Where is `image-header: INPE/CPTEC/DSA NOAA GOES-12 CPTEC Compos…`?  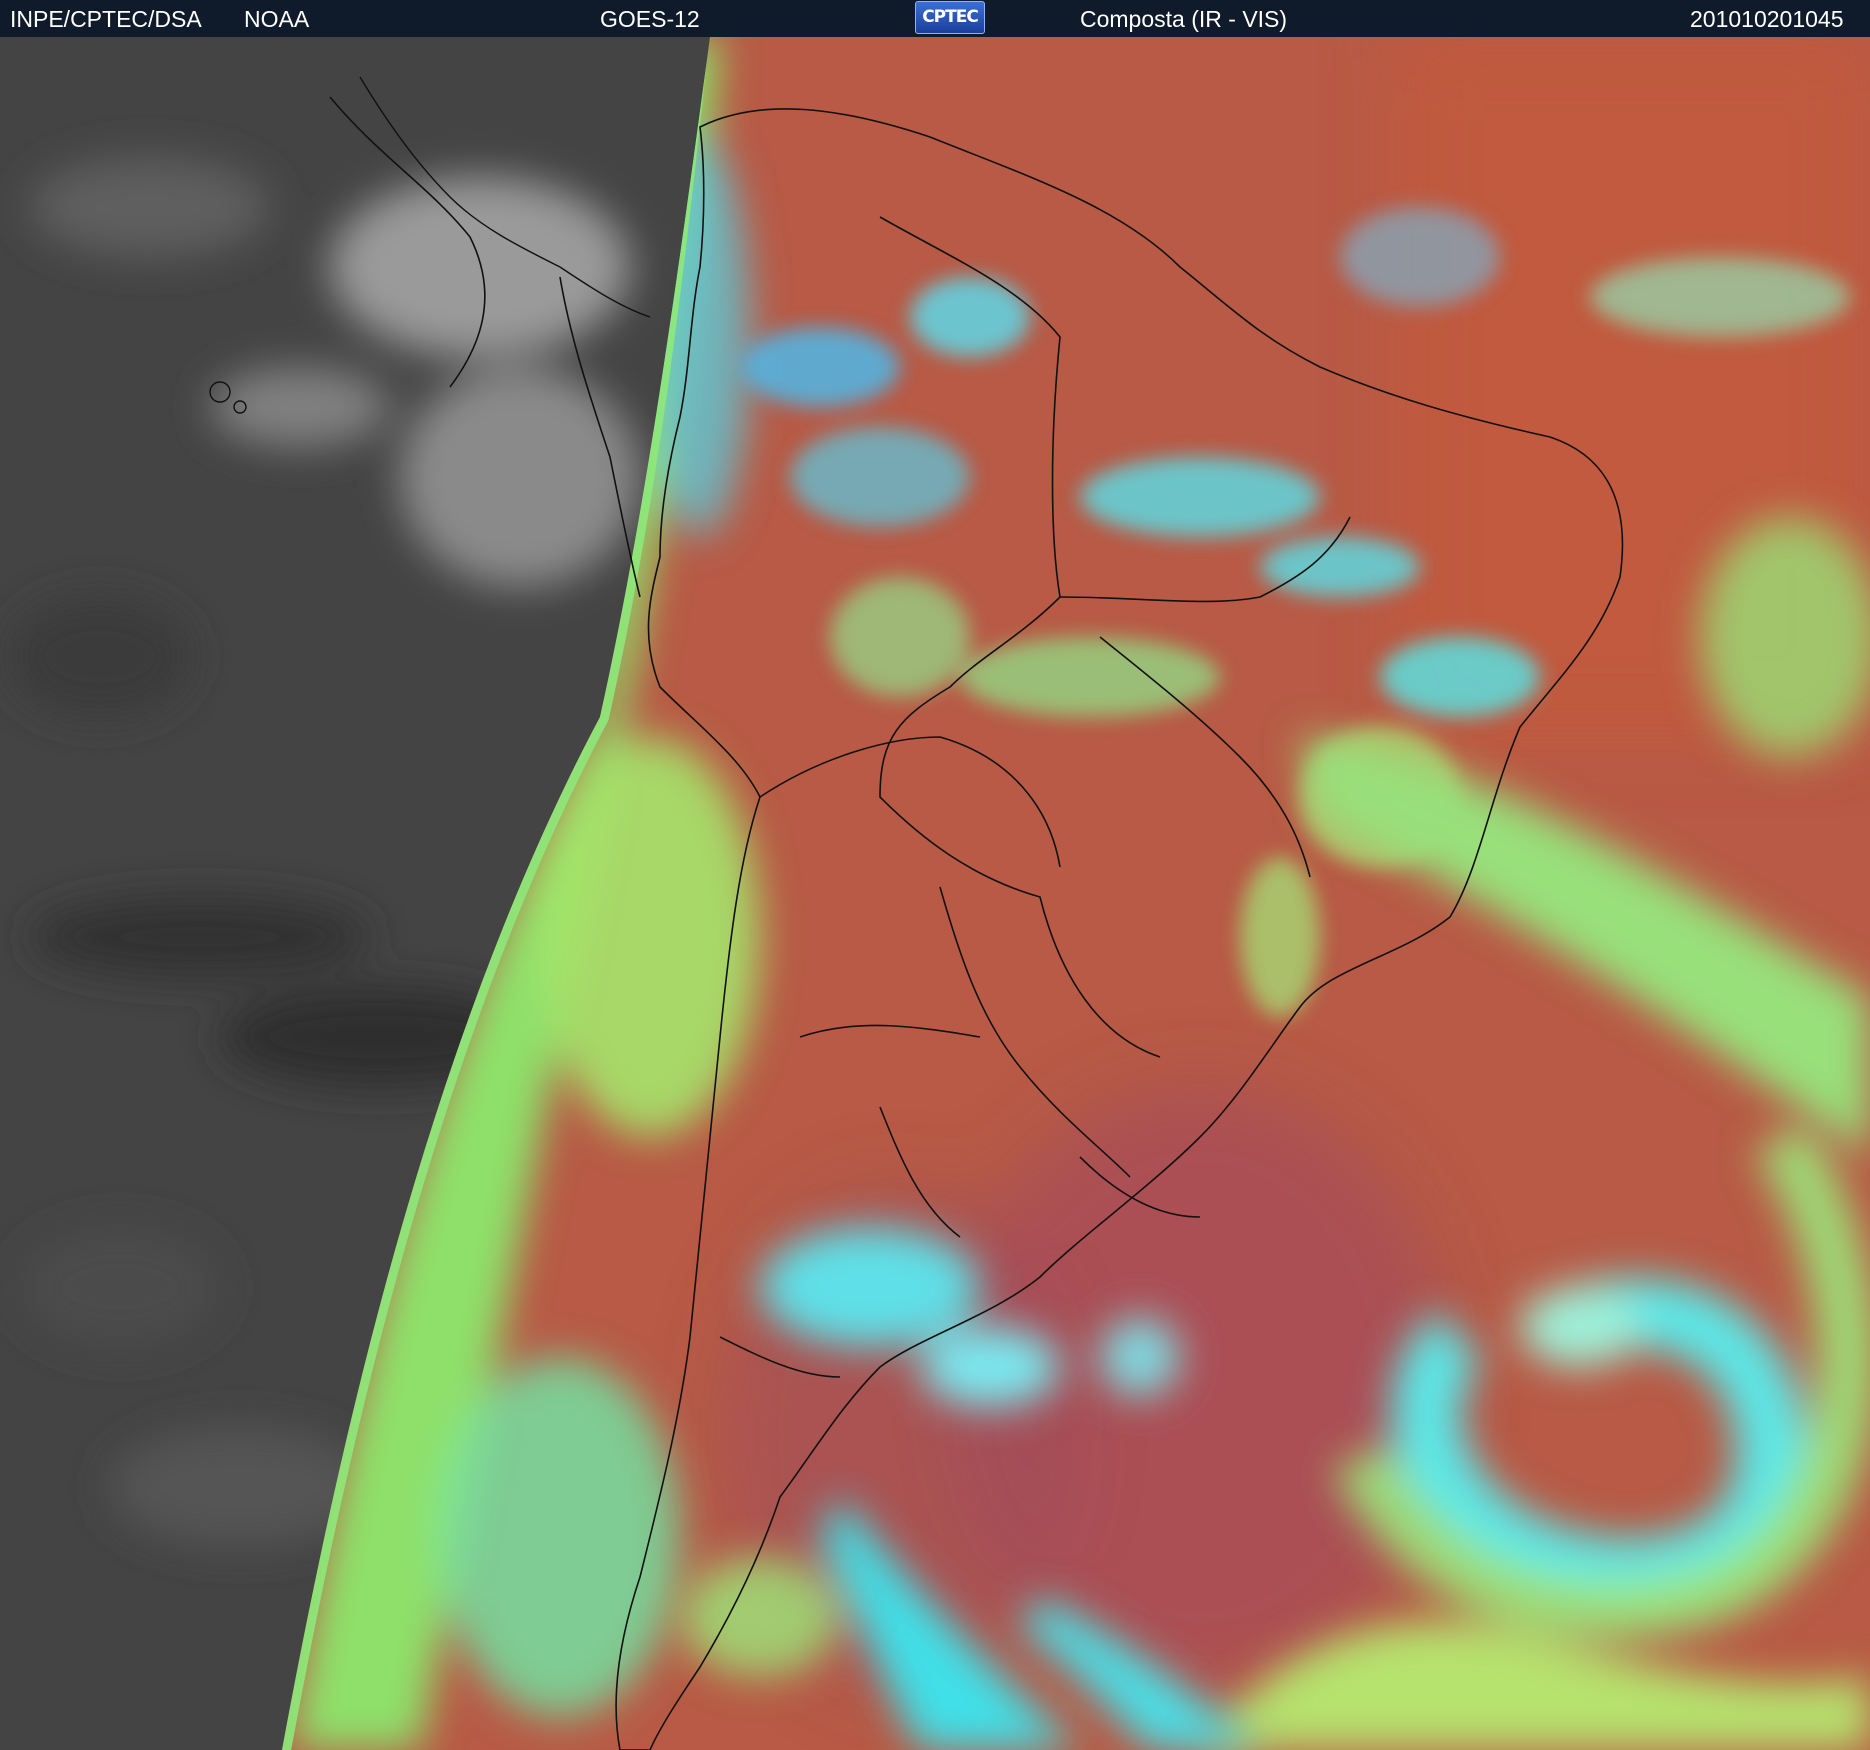
image-header: INPE/CPTEC/DSA NOAA GOES-12 CPTEC Compos… is located at coordinates (935, 18).